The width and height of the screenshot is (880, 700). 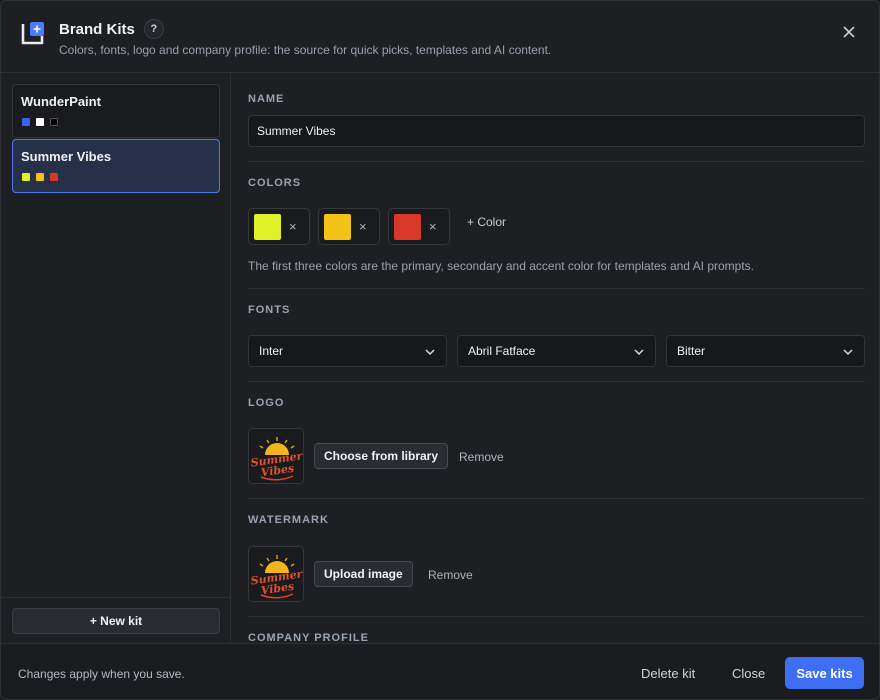 I want to click on summer-vibes-watermark: Summer Vibes, so click(x=276, y=574).